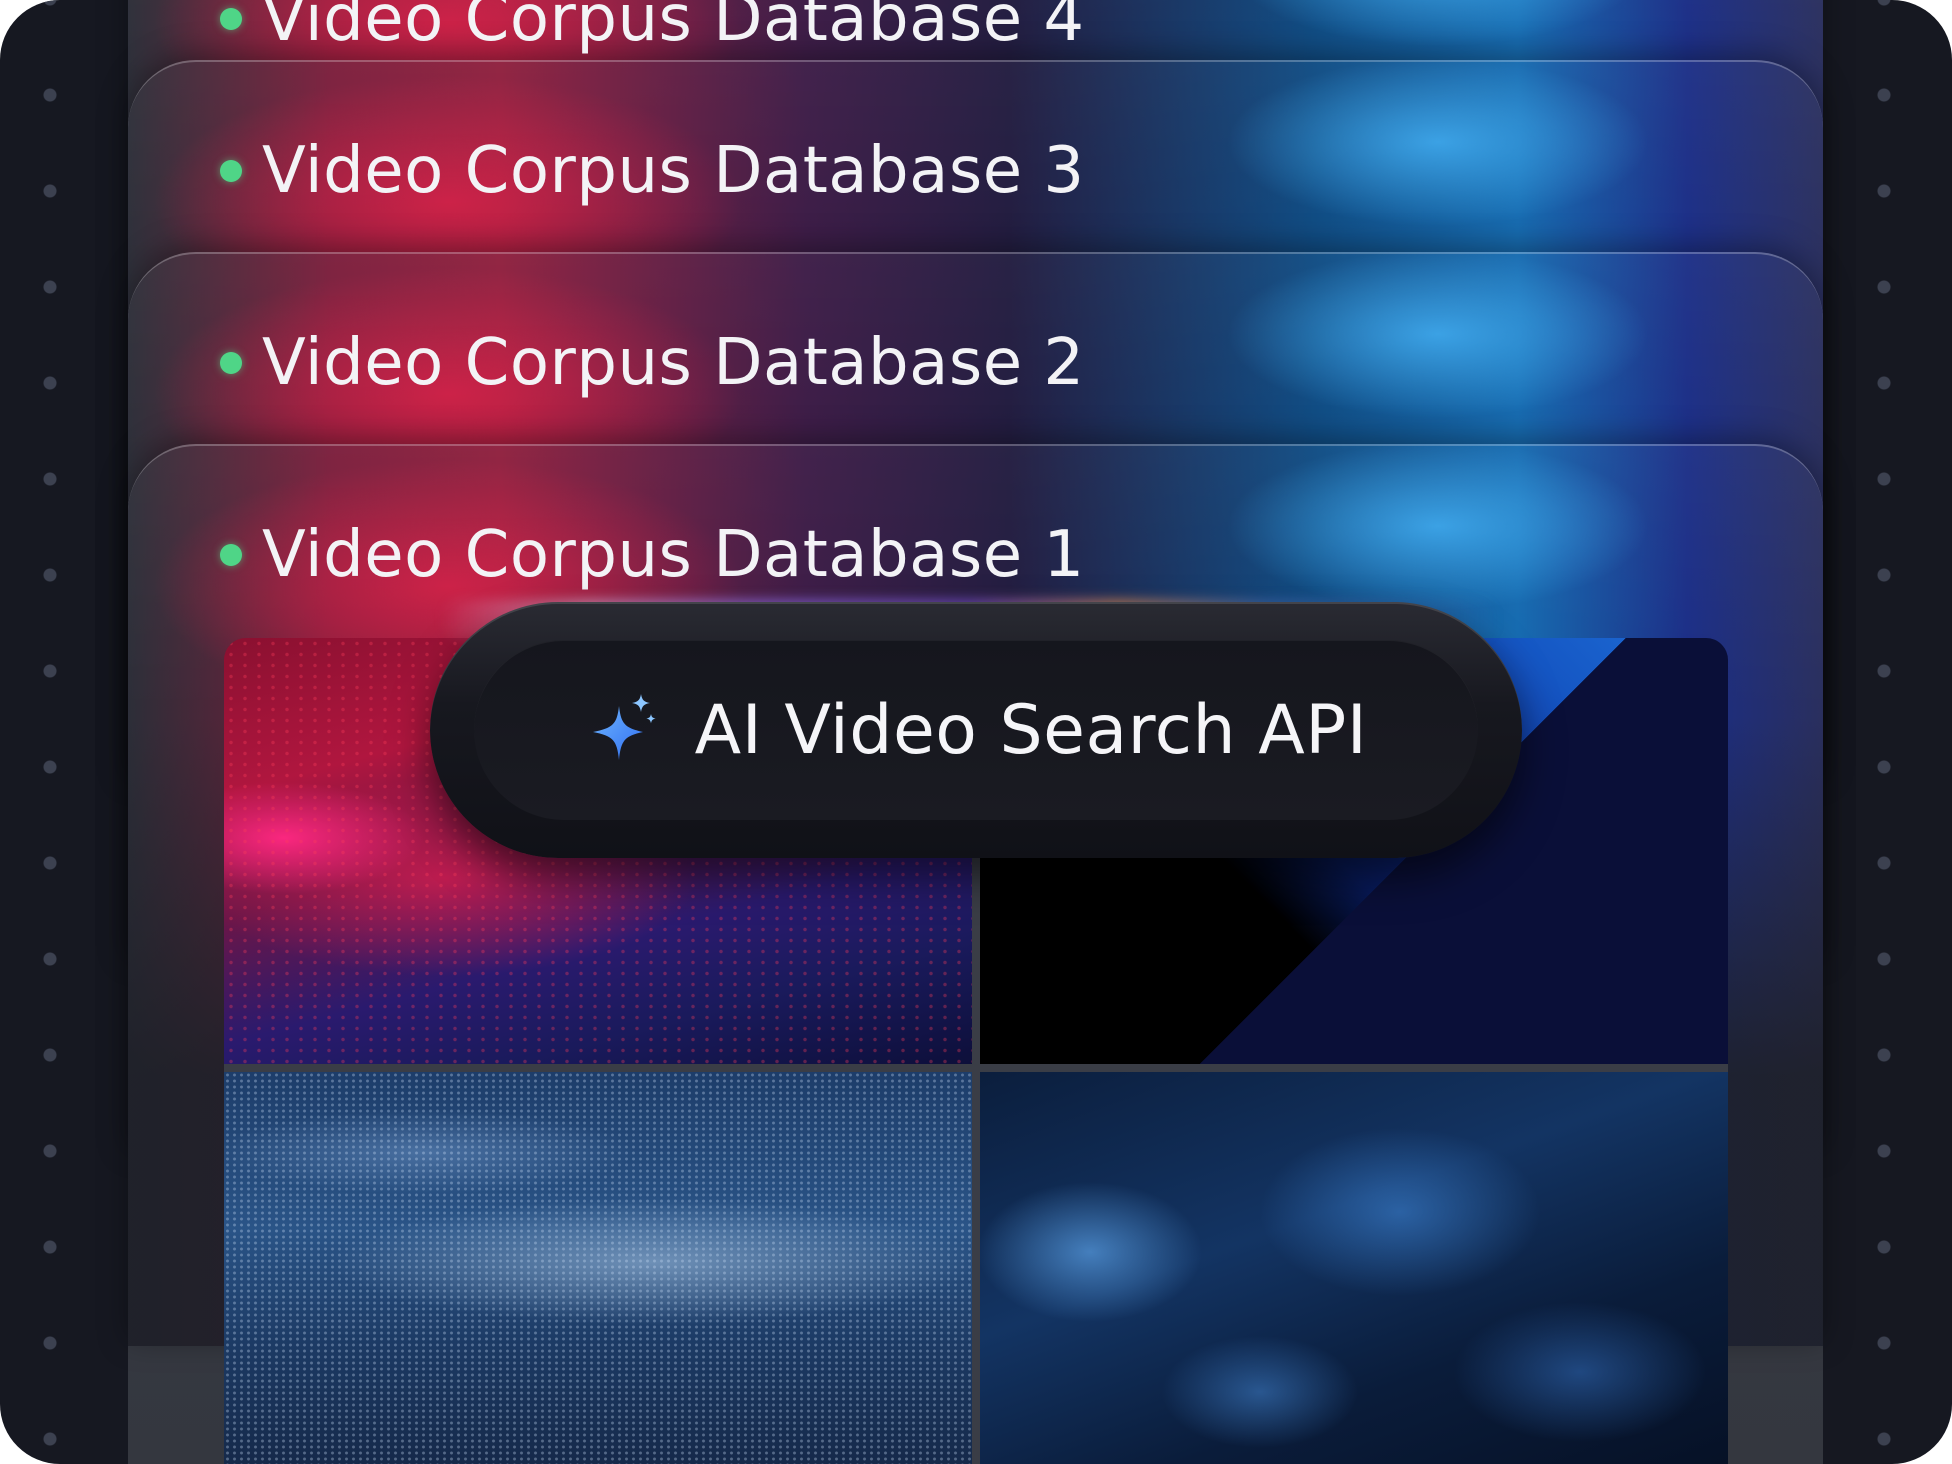  What do you see at coordinates (673, 363) in the screenshot?
I see `database-title: Video Corpus Database 2` at bounding box center [673, 363].